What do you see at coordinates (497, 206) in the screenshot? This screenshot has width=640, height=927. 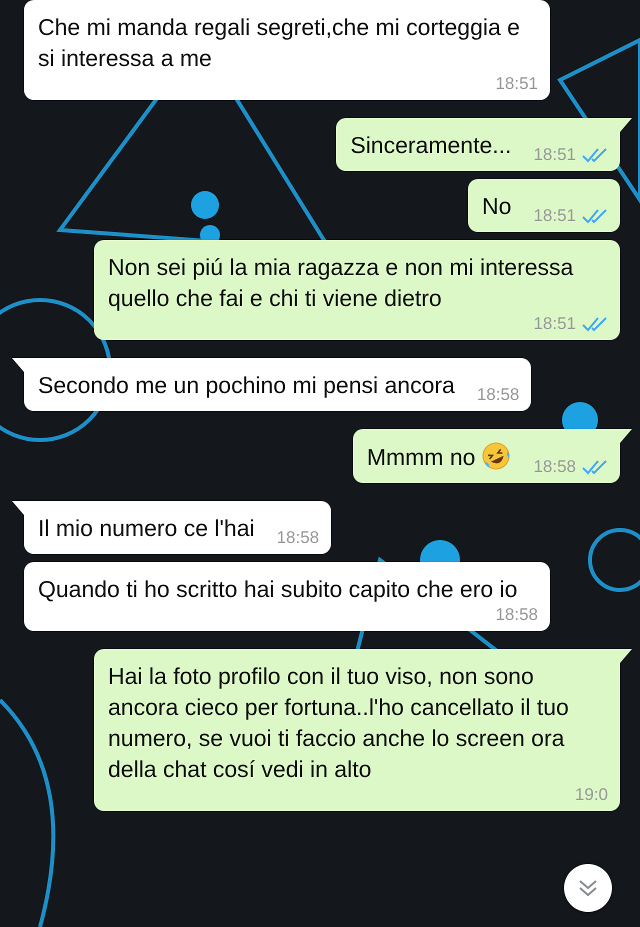 I see `message-text: No` at bounding box center [497, 206].